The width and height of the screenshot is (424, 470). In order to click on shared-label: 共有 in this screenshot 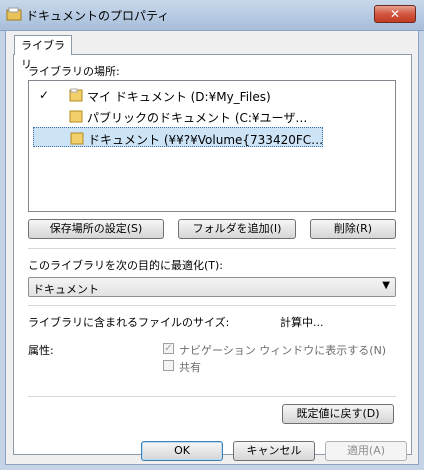, I will do `click(190, 367)`.